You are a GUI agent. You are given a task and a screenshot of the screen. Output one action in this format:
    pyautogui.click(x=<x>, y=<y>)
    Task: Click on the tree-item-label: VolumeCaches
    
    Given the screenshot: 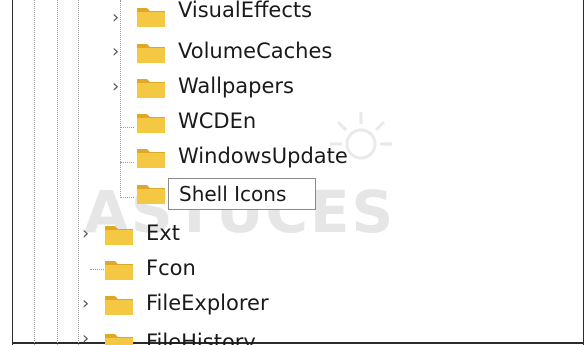 What is the action you would take?
    pyautogui.click(x=255, y=51)
    